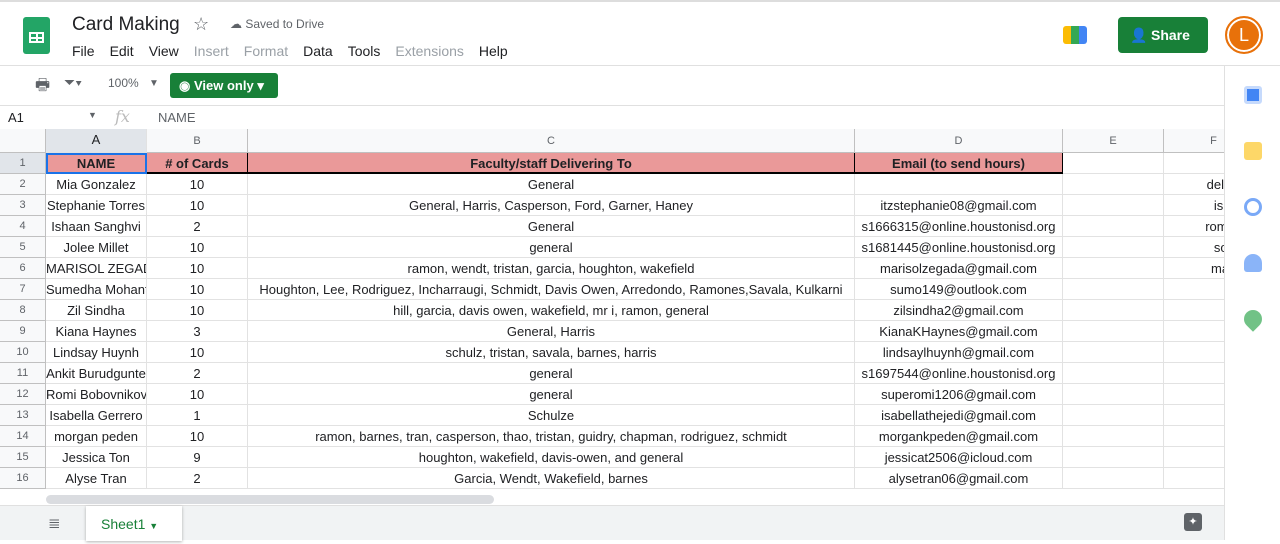 The height and width of the screenshot is (544, 1280). What do you see at coordinates (23, 205) in the screenshot?
I see `row-header: 3` at bounding box center [23, 205].